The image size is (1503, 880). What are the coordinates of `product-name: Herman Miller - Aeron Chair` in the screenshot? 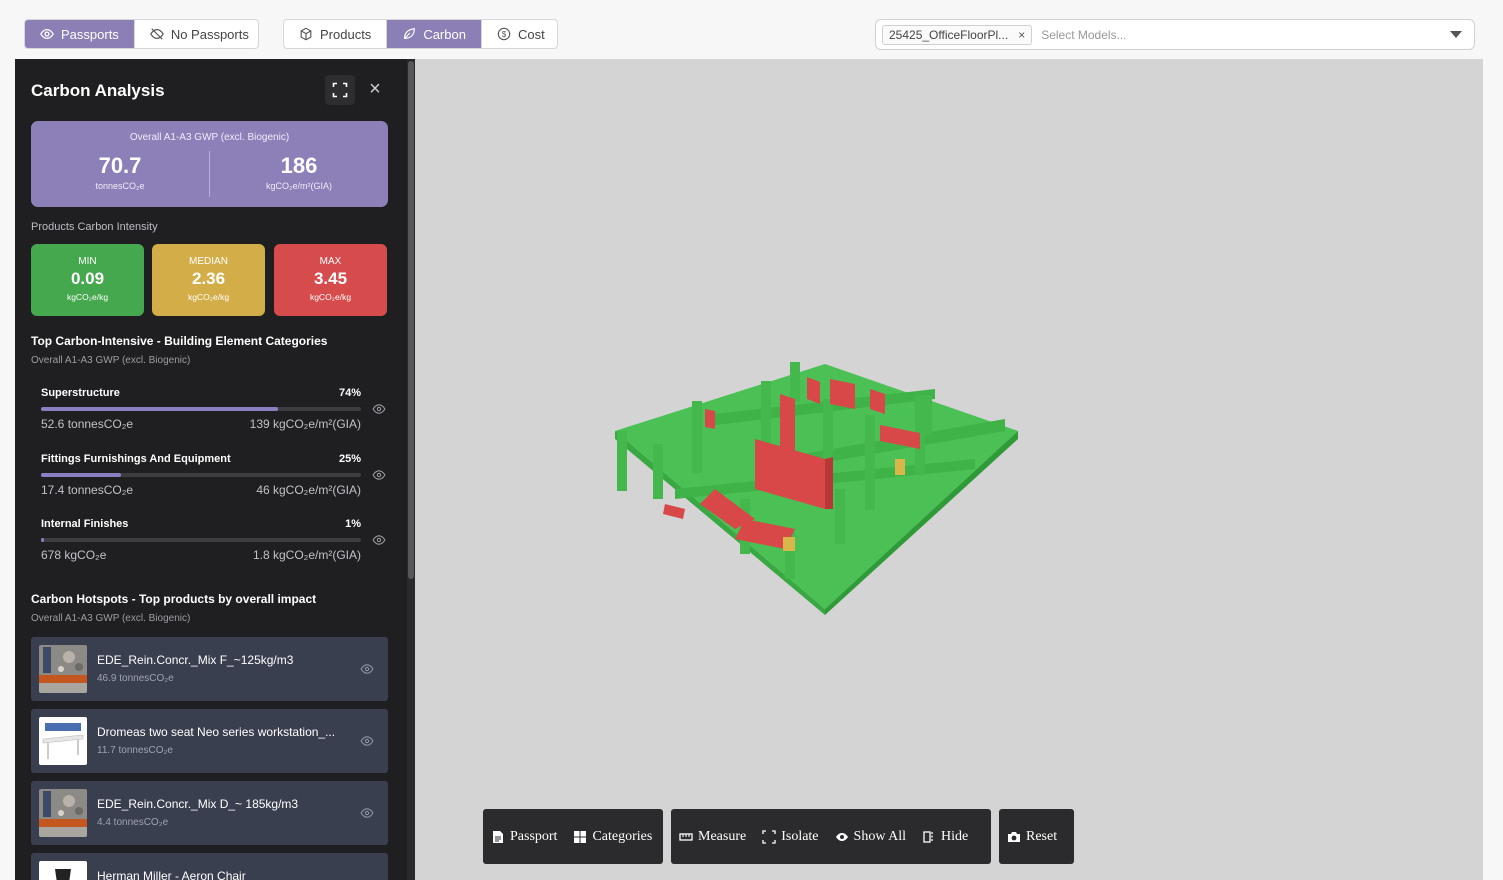 It's located at (171, 874).